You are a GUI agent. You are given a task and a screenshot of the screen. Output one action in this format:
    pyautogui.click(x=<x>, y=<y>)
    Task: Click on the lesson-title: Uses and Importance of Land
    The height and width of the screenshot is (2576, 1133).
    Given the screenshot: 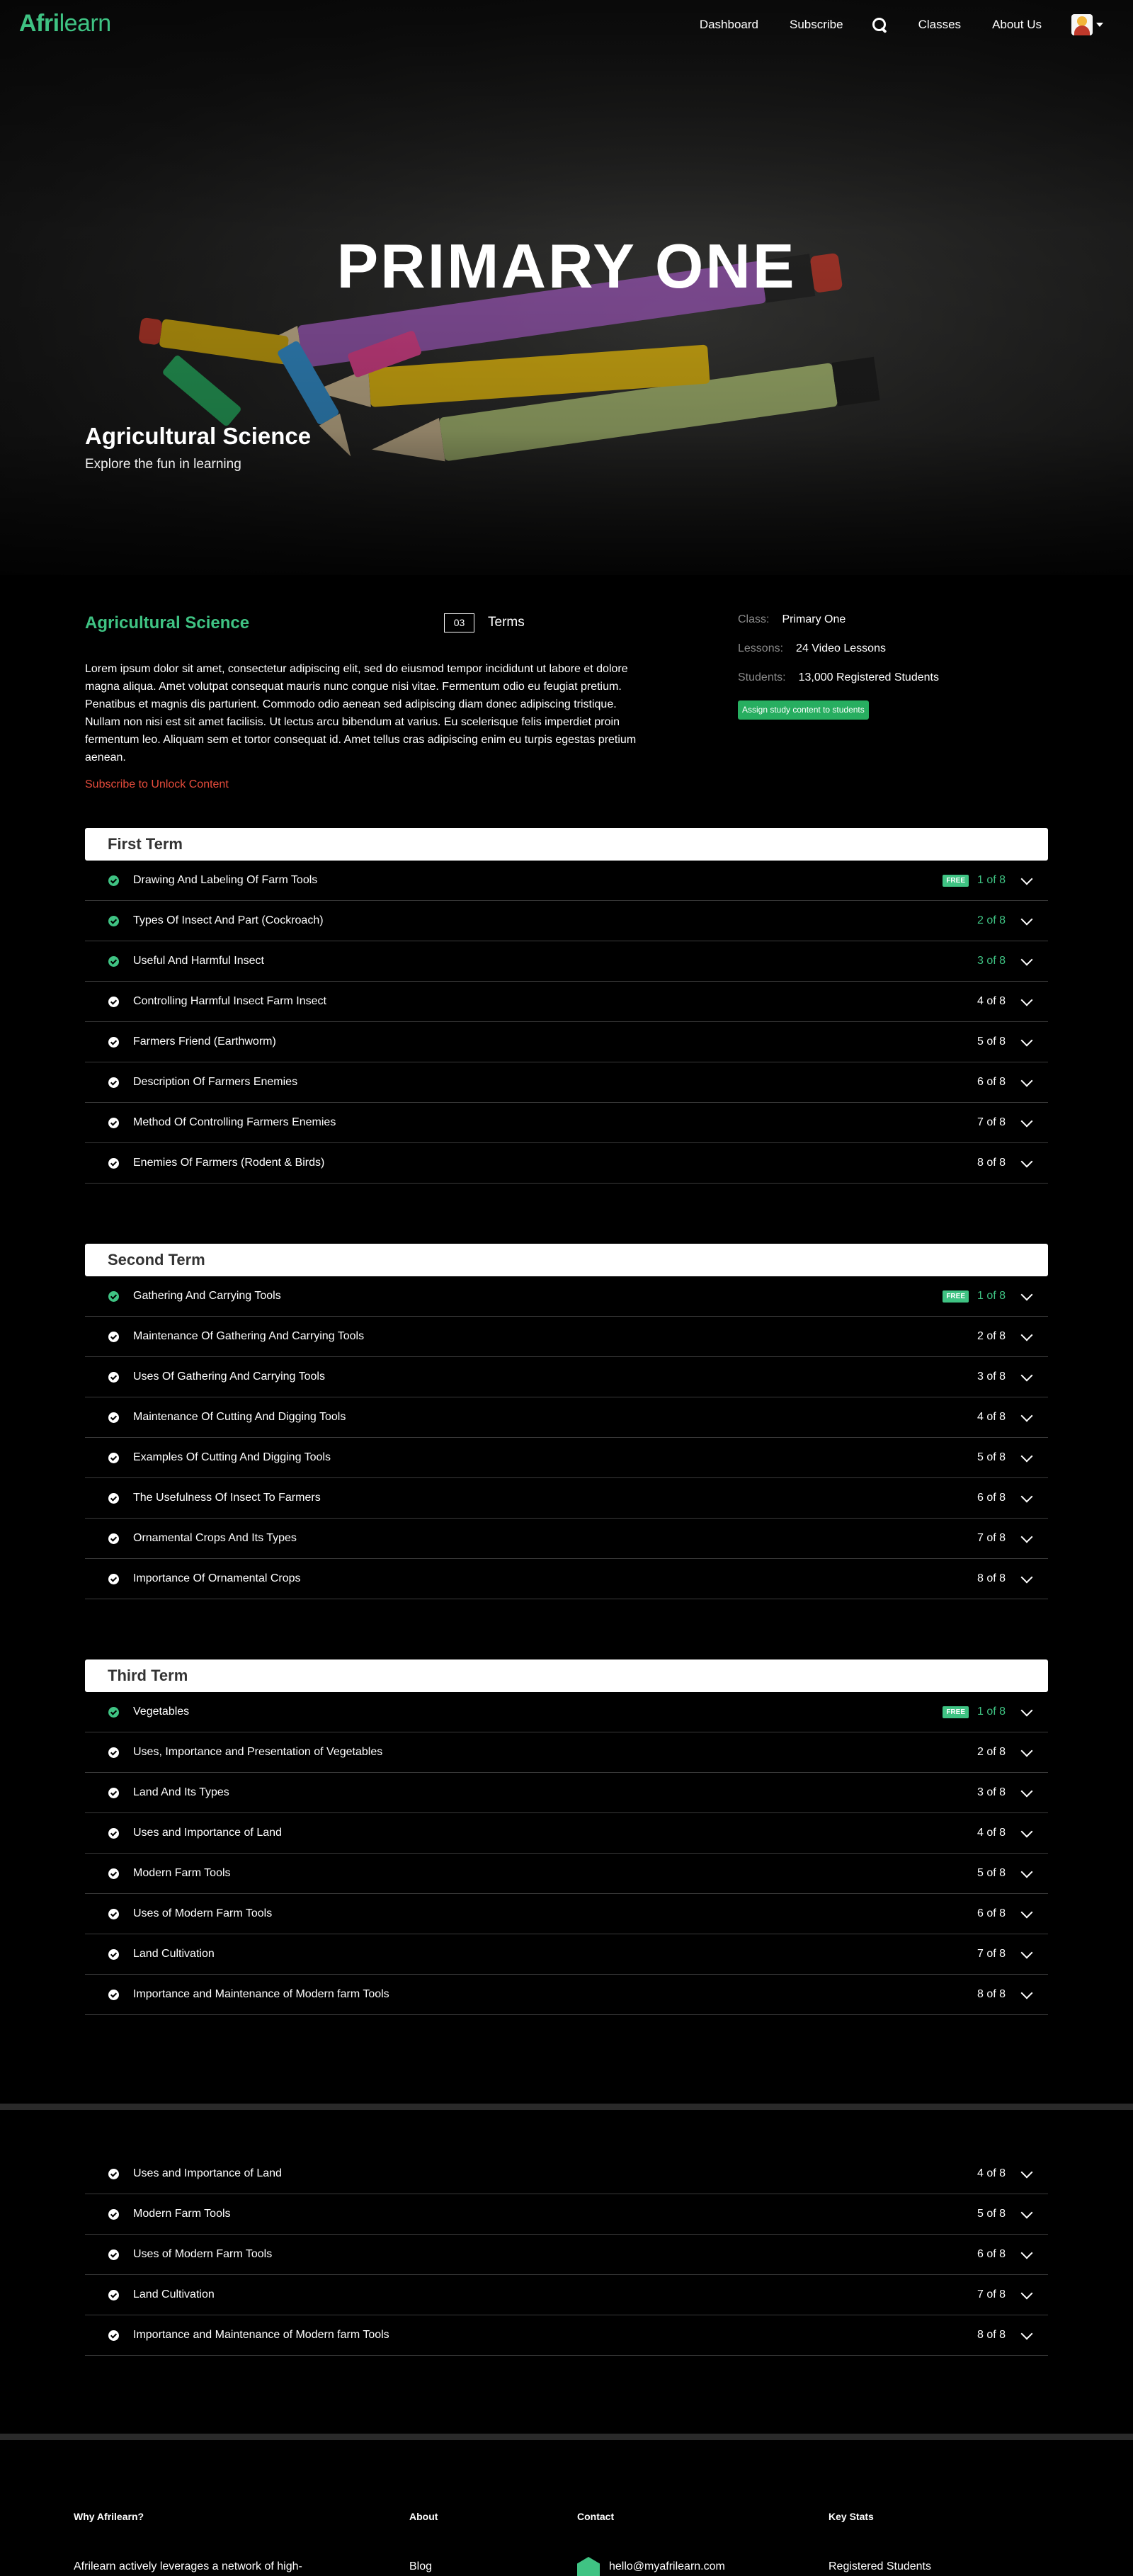 What is the action you would take?
    pyautogui.click(x=208, y=2173)
    